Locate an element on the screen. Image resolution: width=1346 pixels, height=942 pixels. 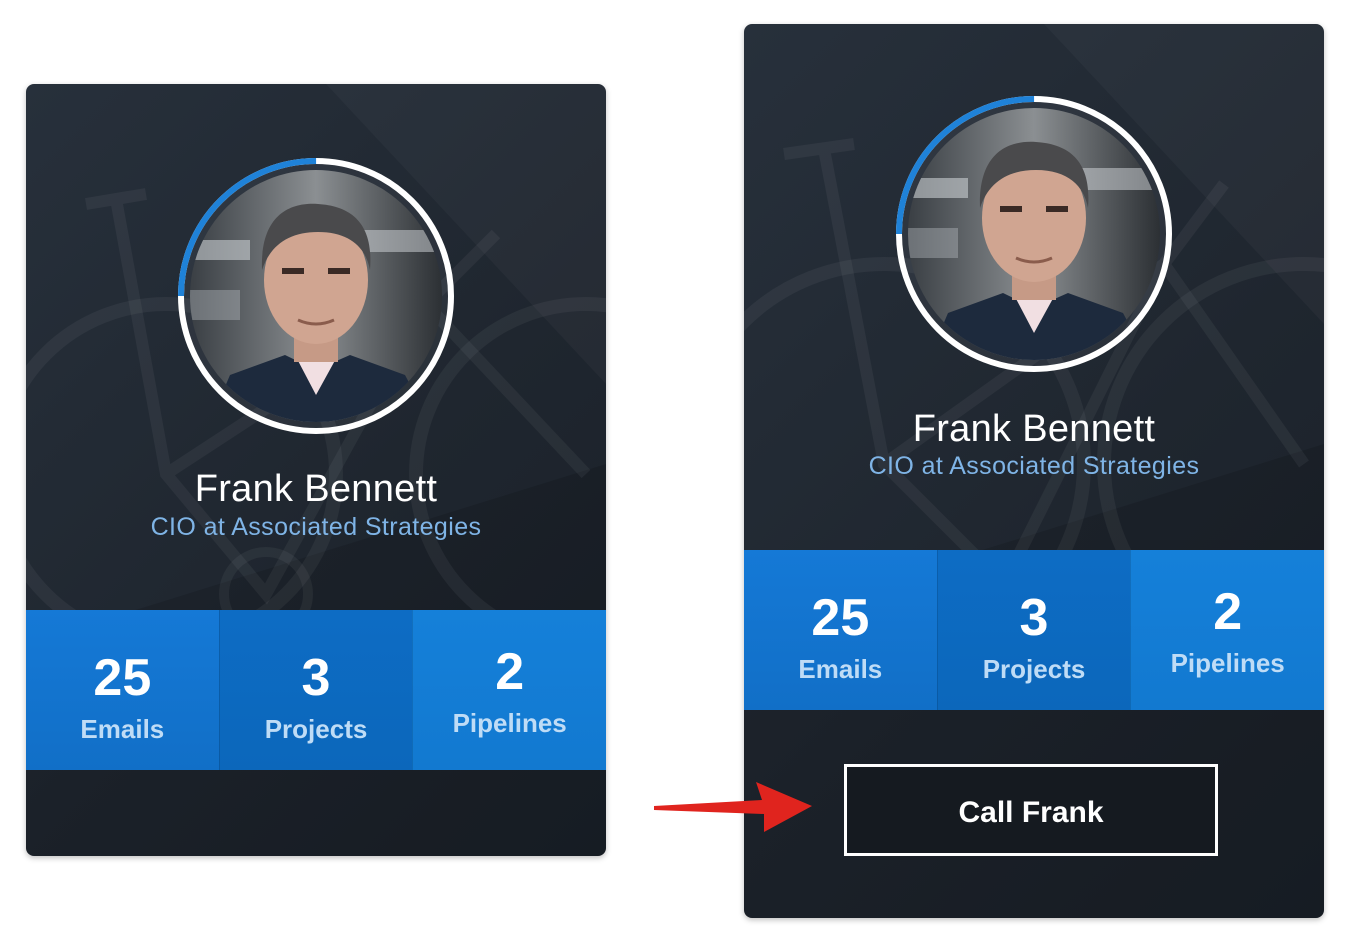
call-frank-button: Call Frank is located at coordinates (1031, 810).